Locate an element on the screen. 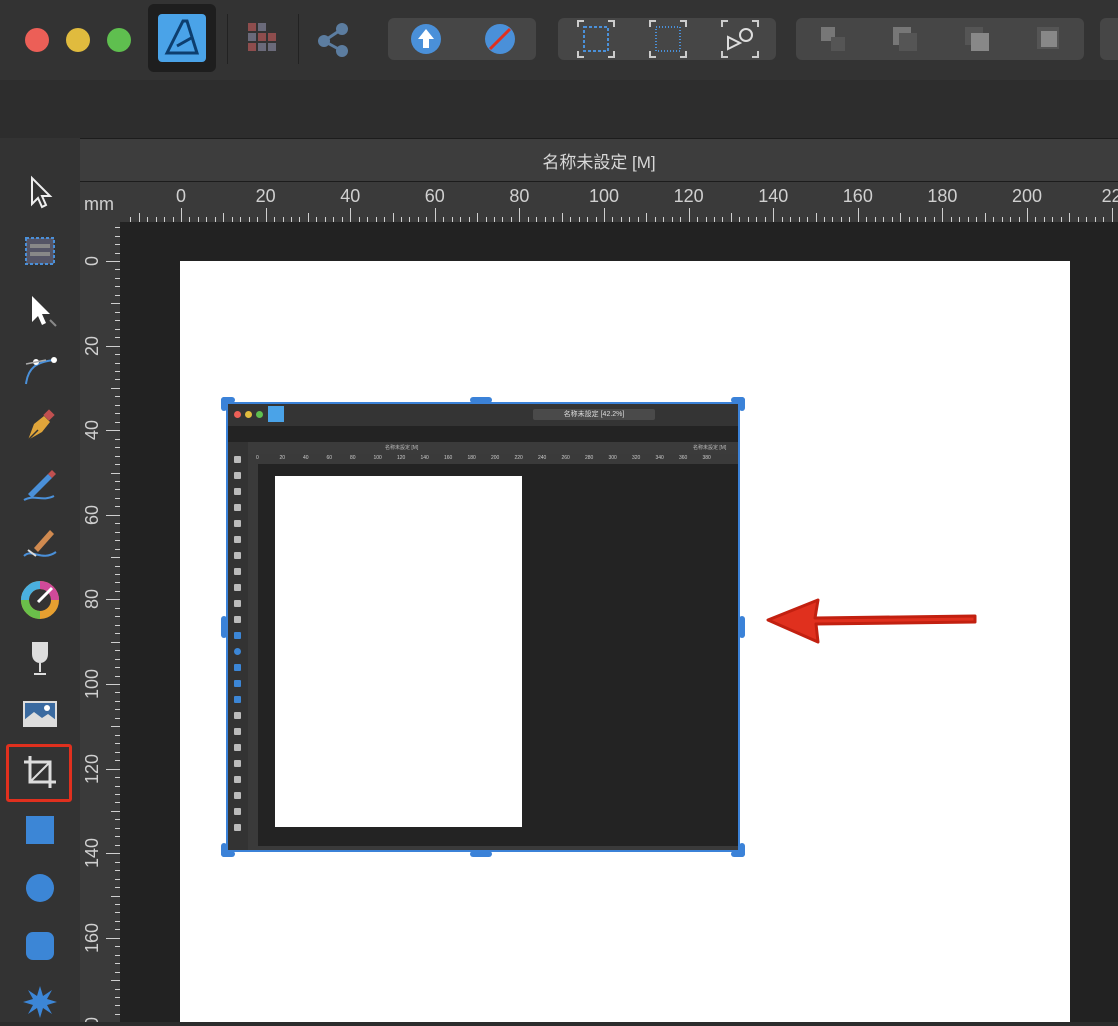 The height and width of the screenshot is (1026, 1118). rounded-rectangle-icon is located at coordinates (40, 946).